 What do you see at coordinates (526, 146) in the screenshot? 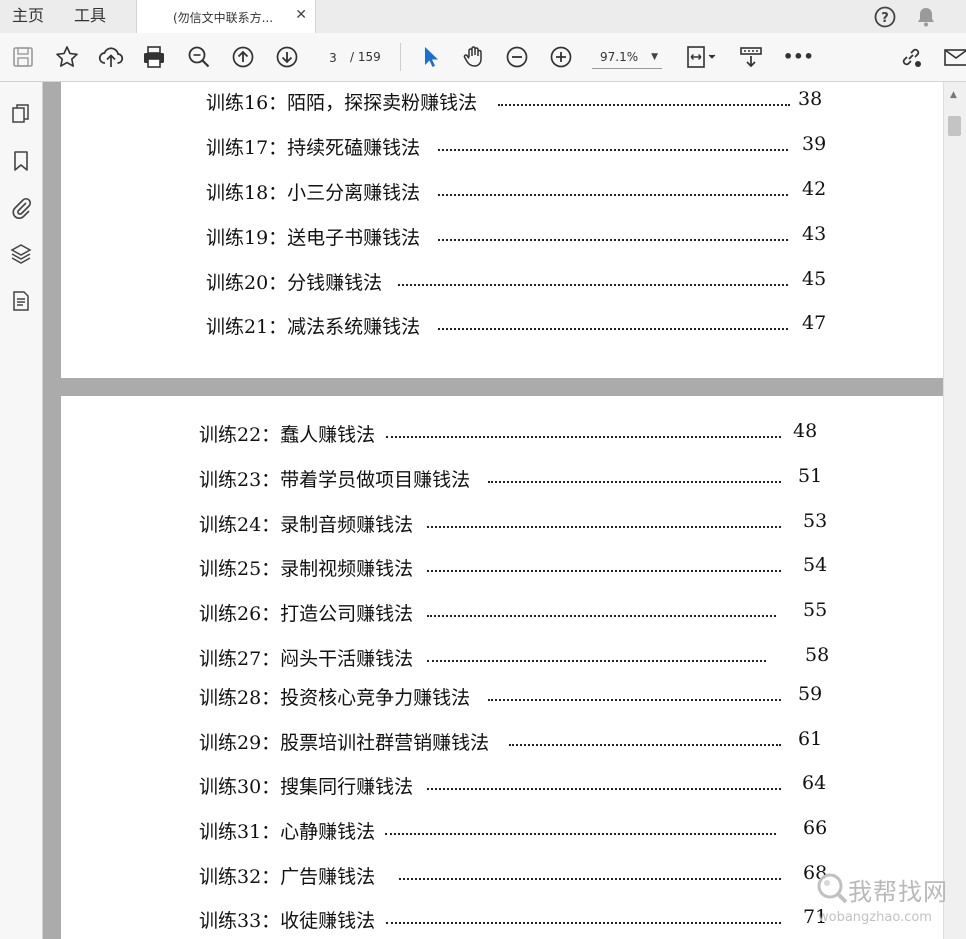
I see `toc-entry: 训练17：持续死磕赚钱法 39` at bounding box center [526, 146].